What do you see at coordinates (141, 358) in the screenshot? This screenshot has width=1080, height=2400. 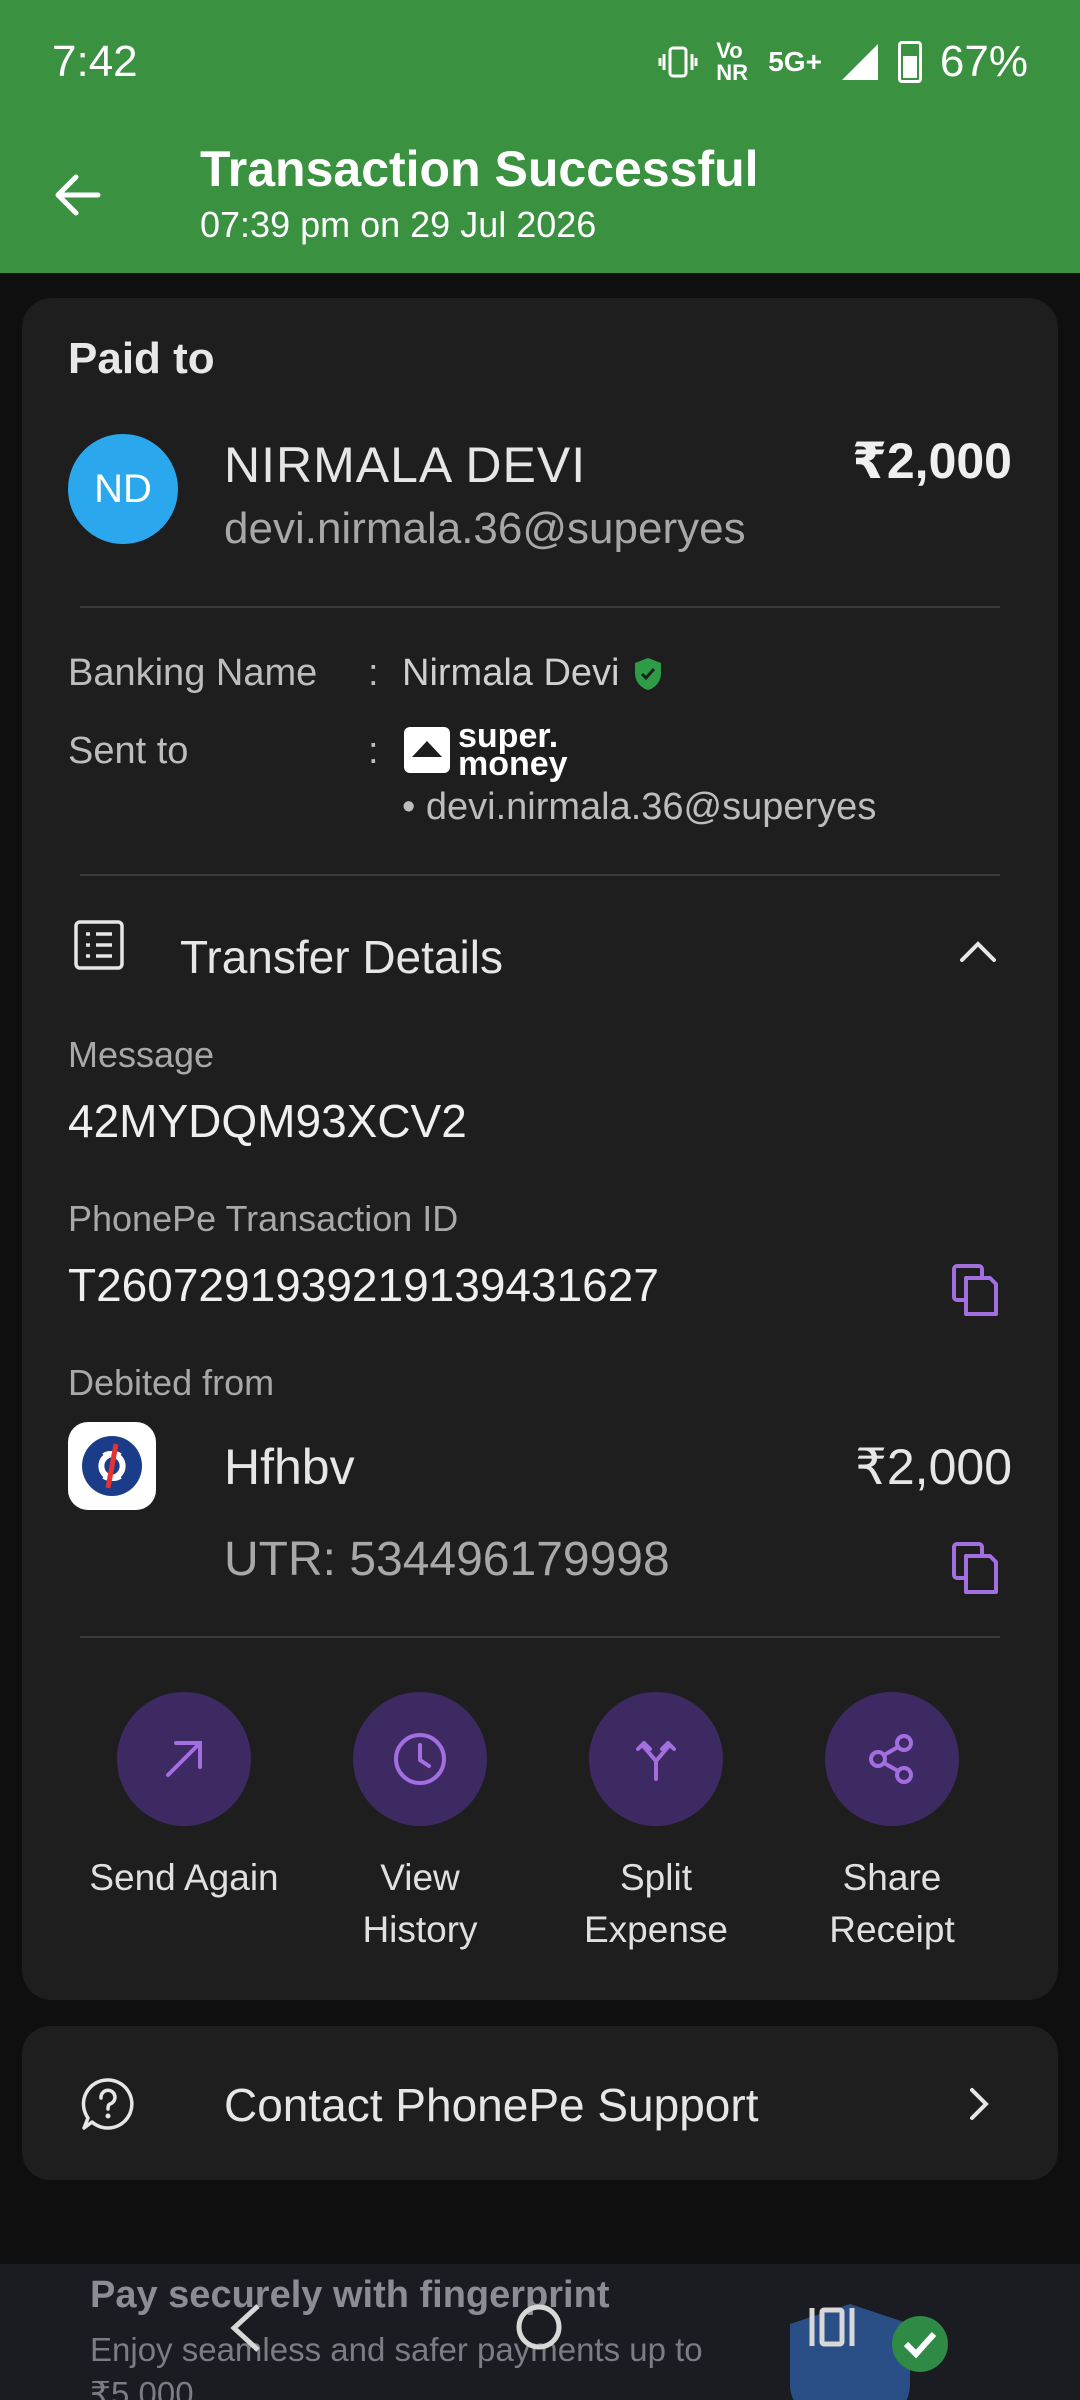 I see `paid-to-heading: Paid to` at bounding box center [141, 358].